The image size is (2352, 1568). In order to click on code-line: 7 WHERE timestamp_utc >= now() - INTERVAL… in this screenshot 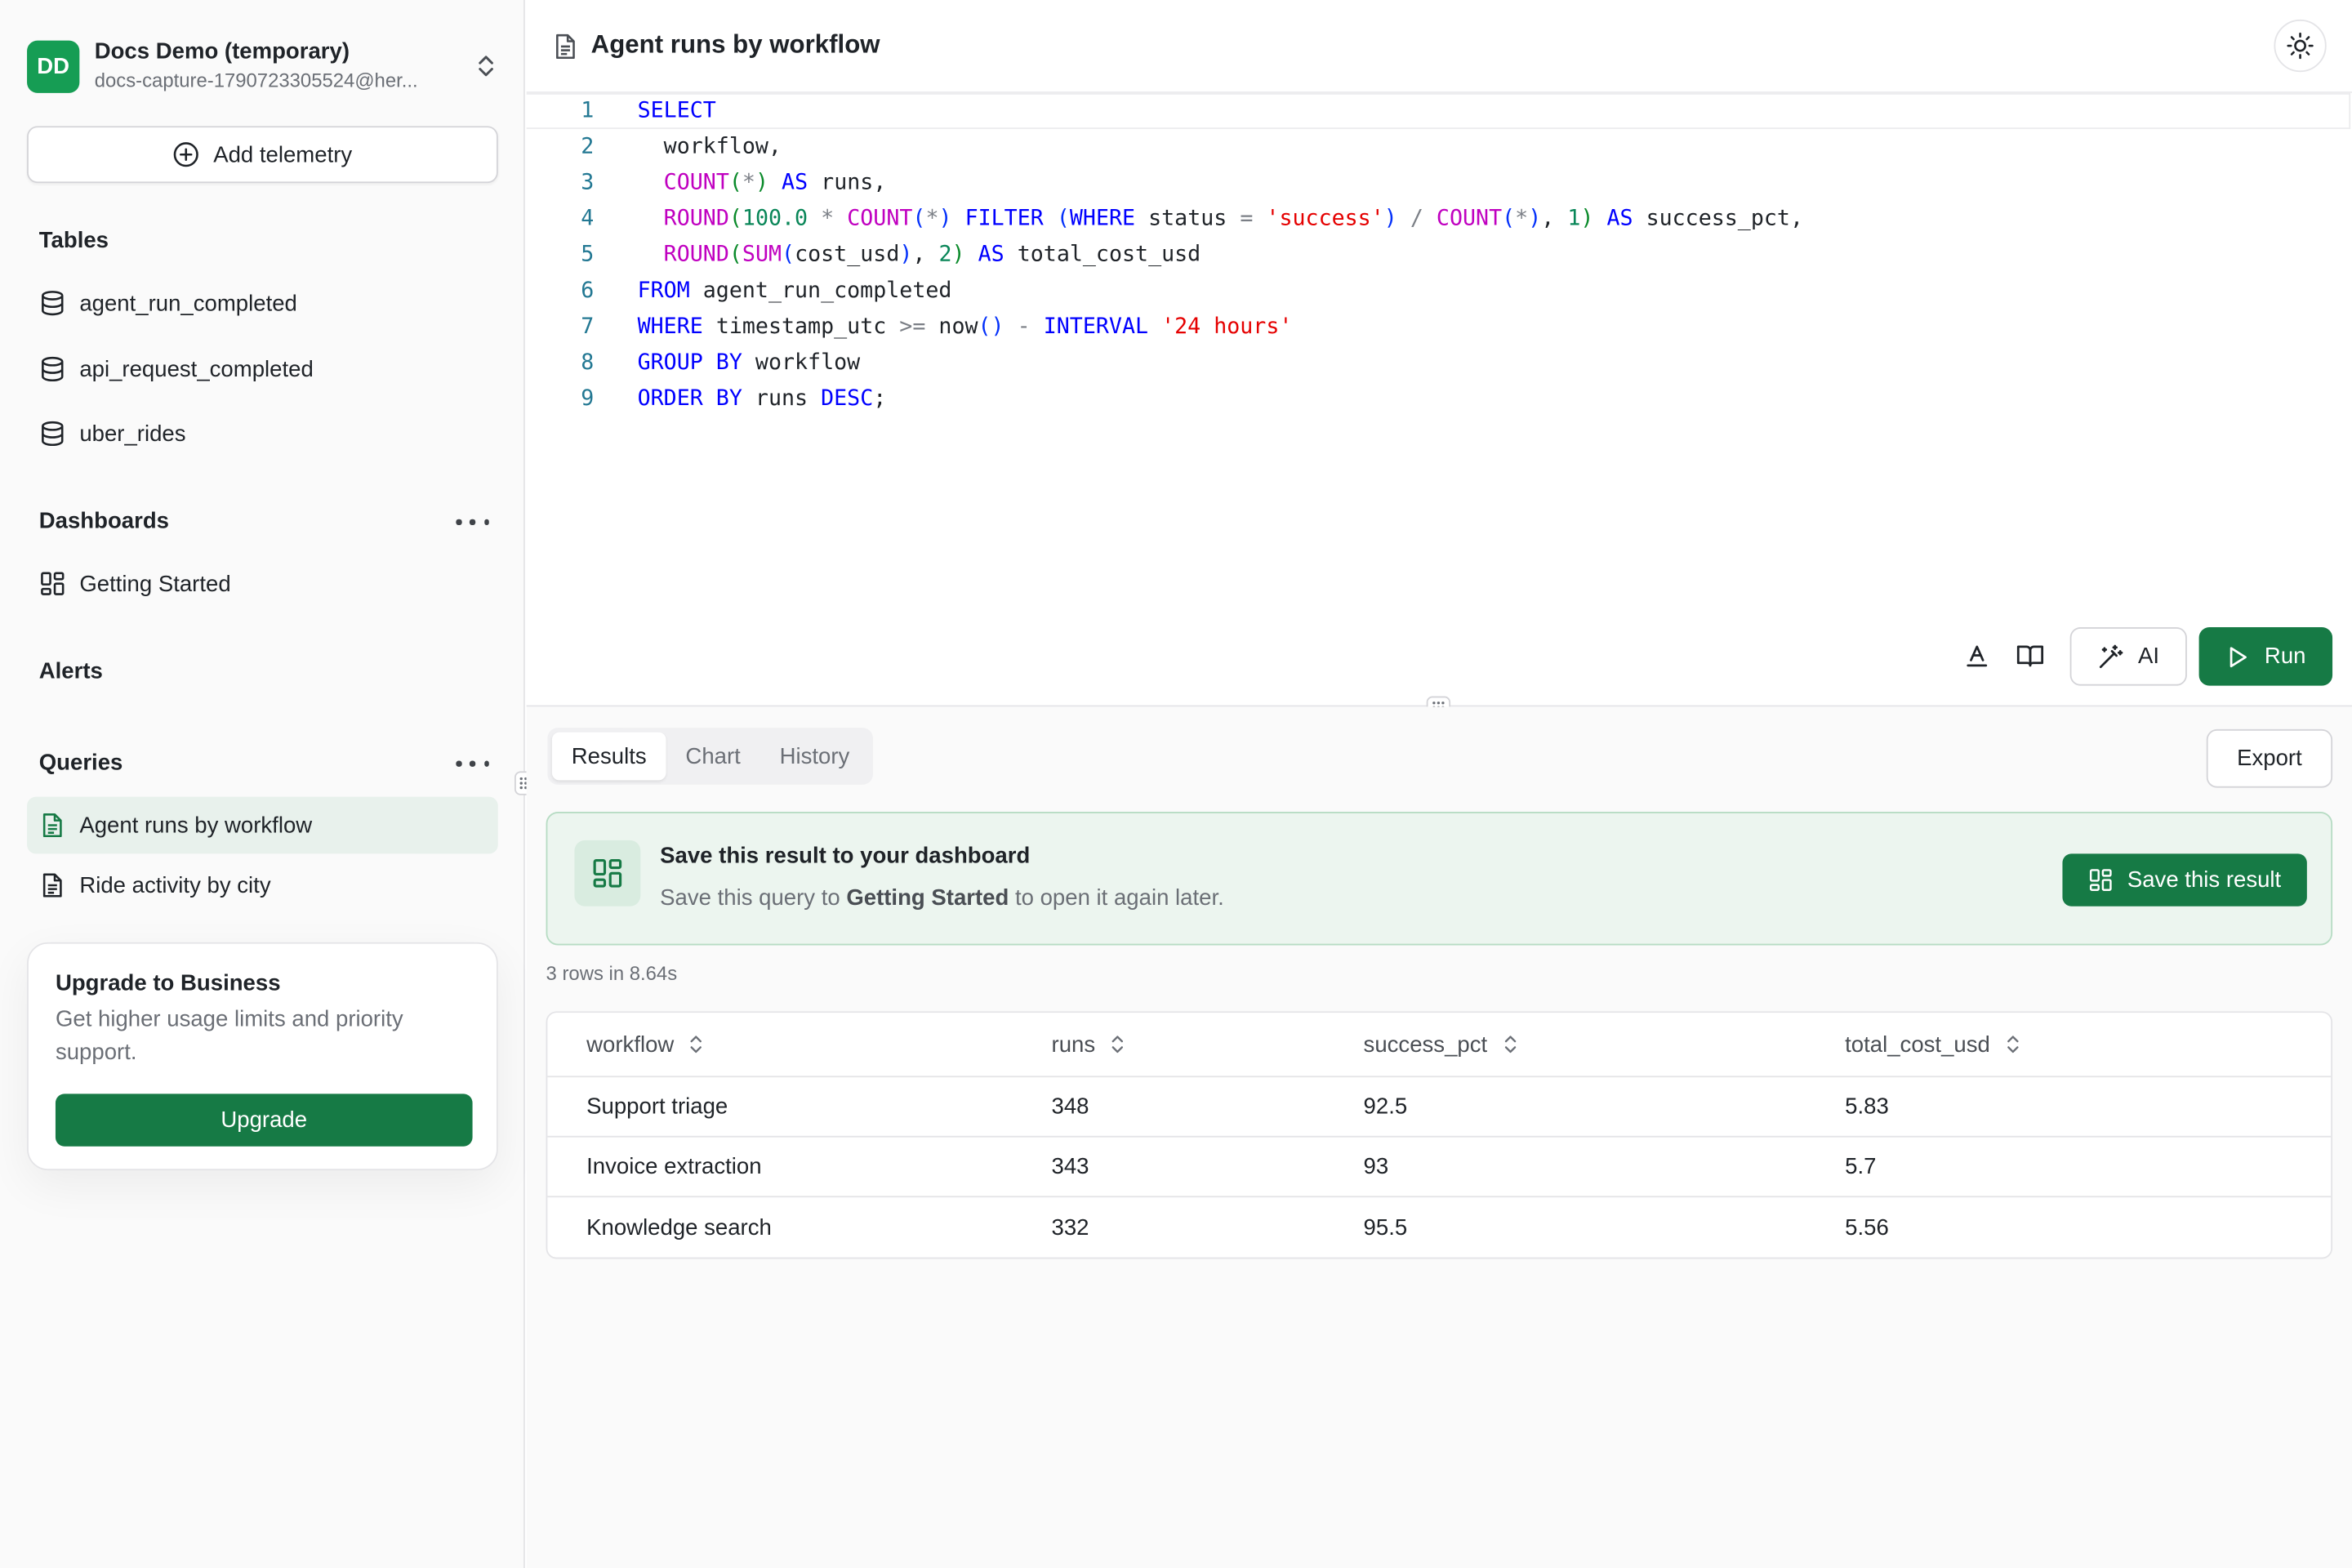, I will do `click(1439, 327)`.